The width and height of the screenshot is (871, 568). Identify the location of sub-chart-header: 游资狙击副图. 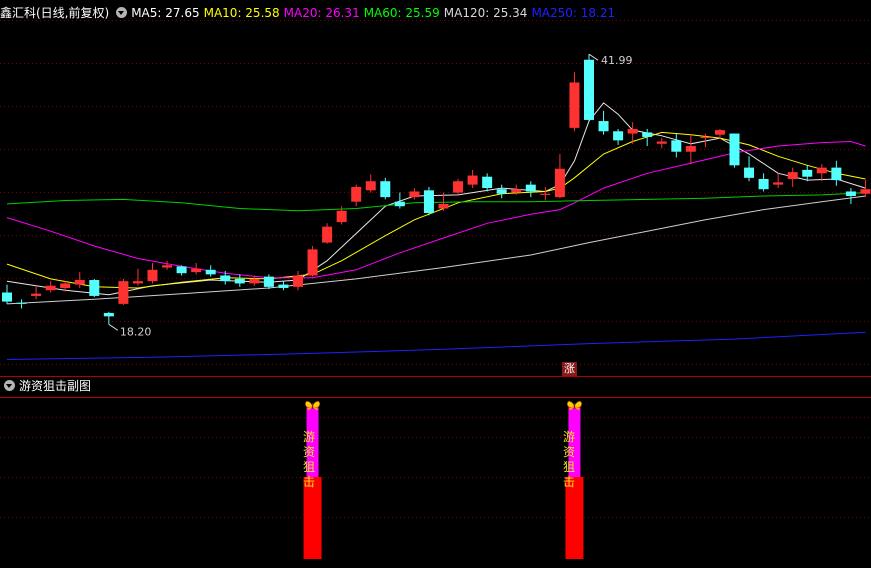
(47, 386).